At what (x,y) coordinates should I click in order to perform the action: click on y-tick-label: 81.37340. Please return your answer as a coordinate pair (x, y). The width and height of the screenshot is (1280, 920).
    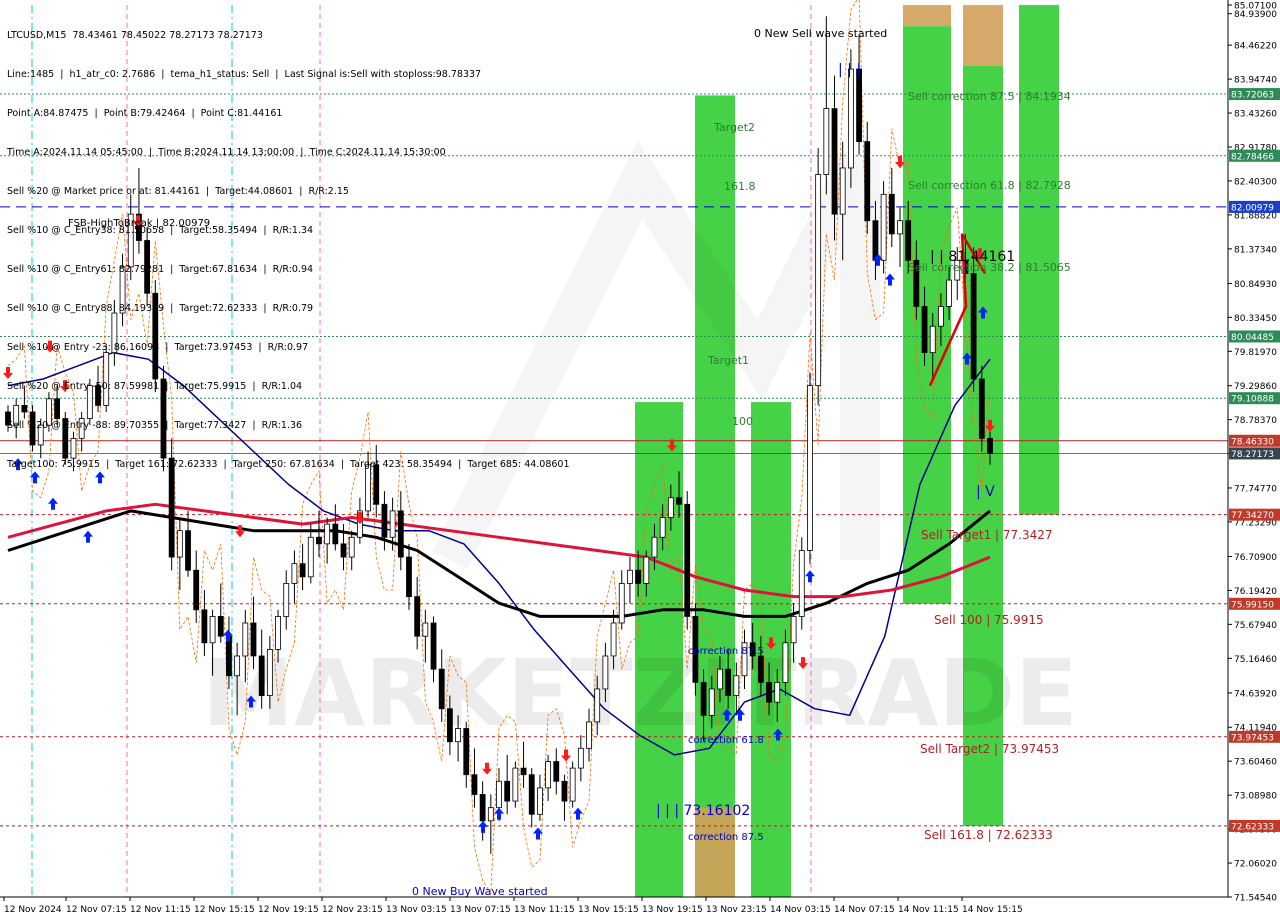
    Looking at the image, I should click on (1255, 250).